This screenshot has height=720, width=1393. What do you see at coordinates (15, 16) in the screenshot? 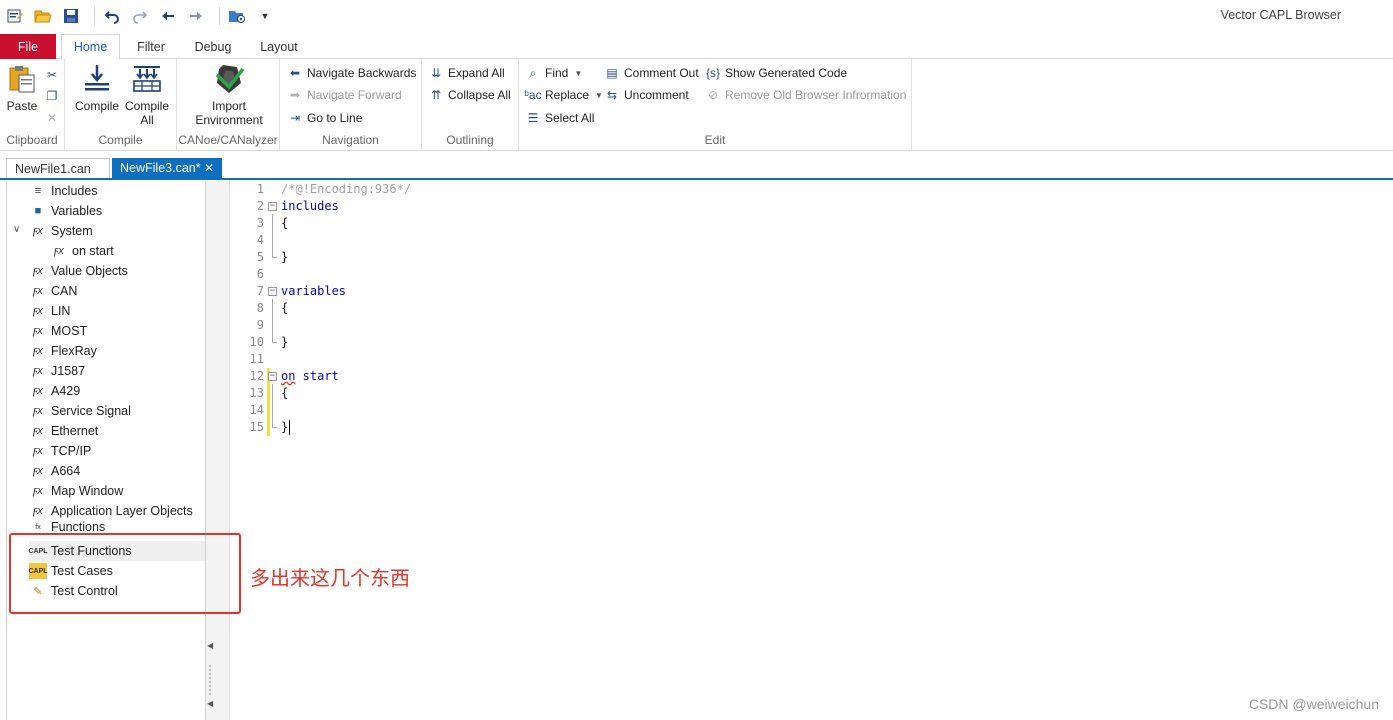
I see `customize-icon` at bounding box center [15, 16].